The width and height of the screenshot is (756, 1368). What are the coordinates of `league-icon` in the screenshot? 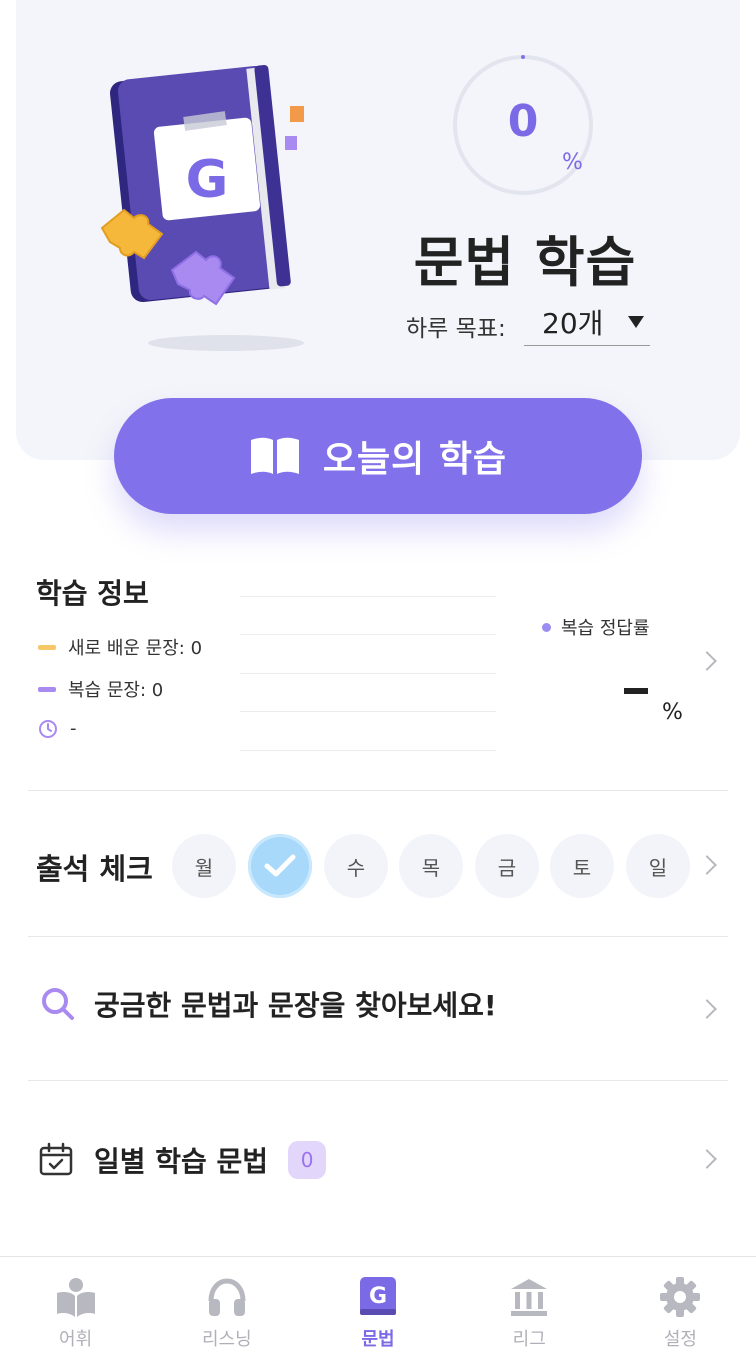 It's located at (529, 1297).